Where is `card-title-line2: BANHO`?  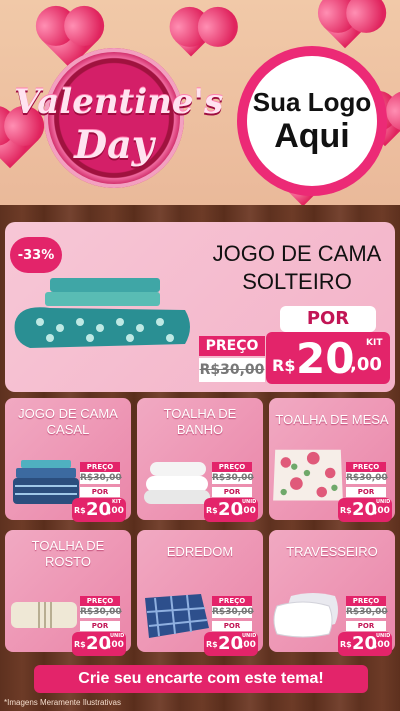
card-title-line2: BANHO is located at coordinates (200, 429).